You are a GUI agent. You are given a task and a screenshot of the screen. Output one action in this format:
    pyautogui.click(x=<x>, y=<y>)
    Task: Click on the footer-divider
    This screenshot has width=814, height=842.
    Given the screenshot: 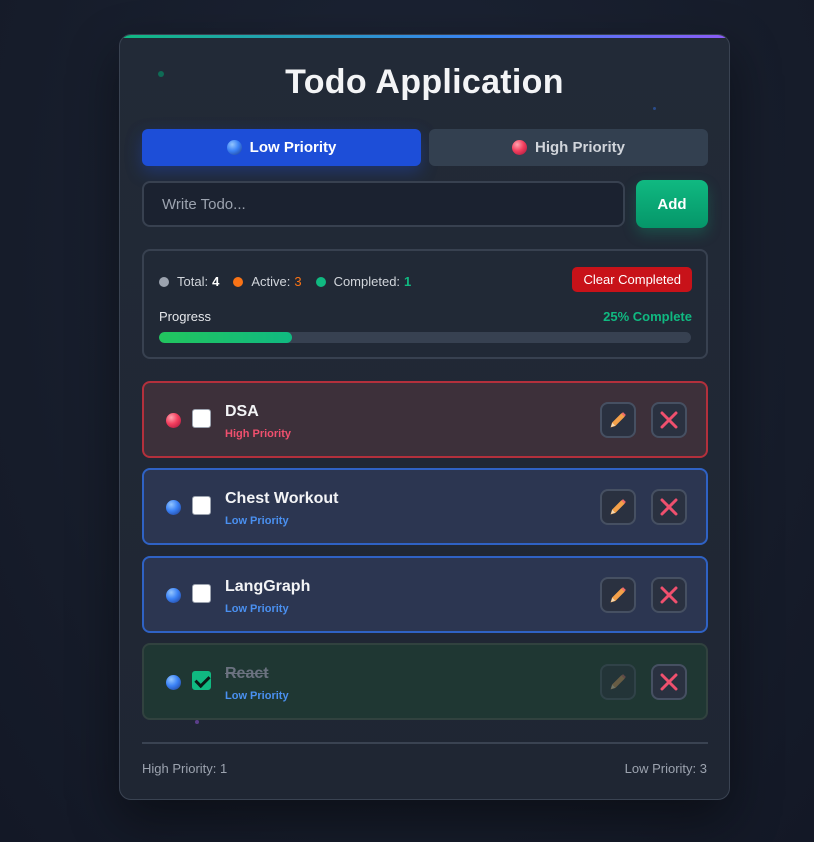 What is the action you would take?
    pyautogui.click(x=425, y=743)
    